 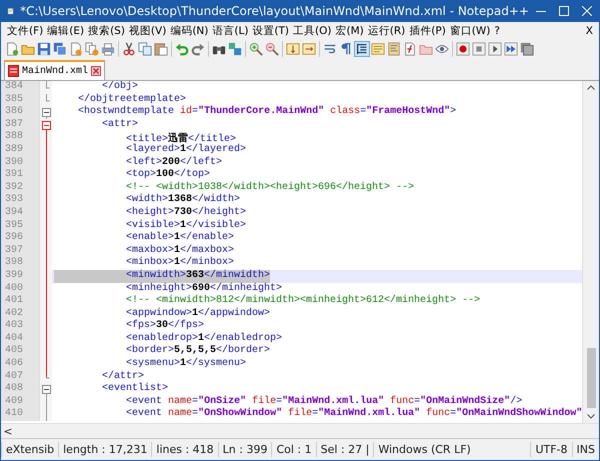 What do you see at coordinates (20, 100) in the screenshot?
I see `line-number: 385` at bounding box center [20, 100].